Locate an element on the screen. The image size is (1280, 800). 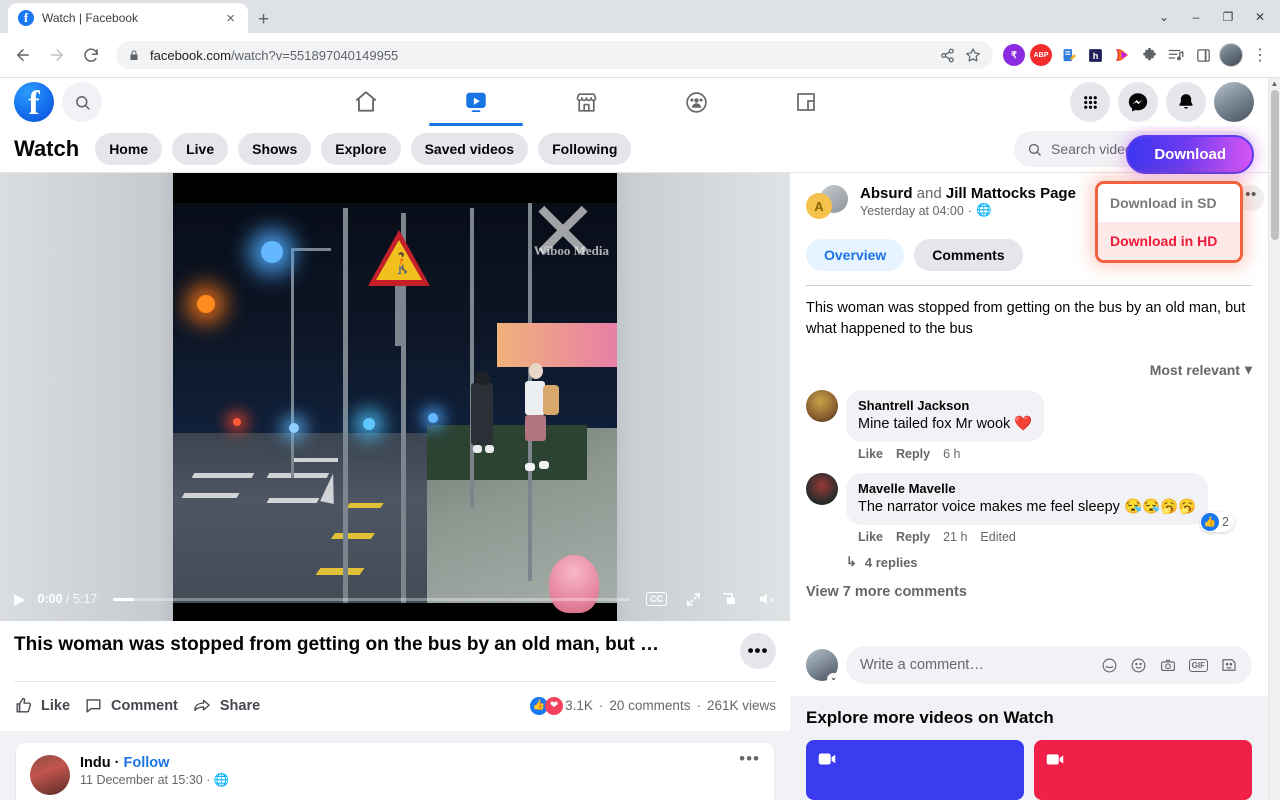
watch-pill-saved-videos: Saved videos is located at coordinates (469, 149).